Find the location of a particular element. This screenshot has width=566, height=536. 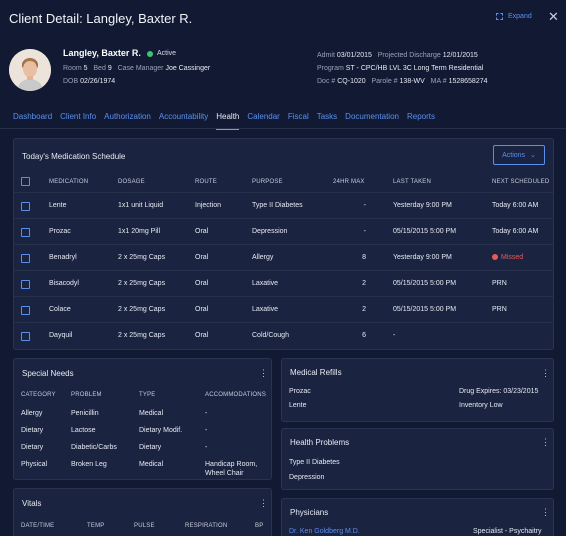

tab-health: Health is located at coordinates (228, 121).